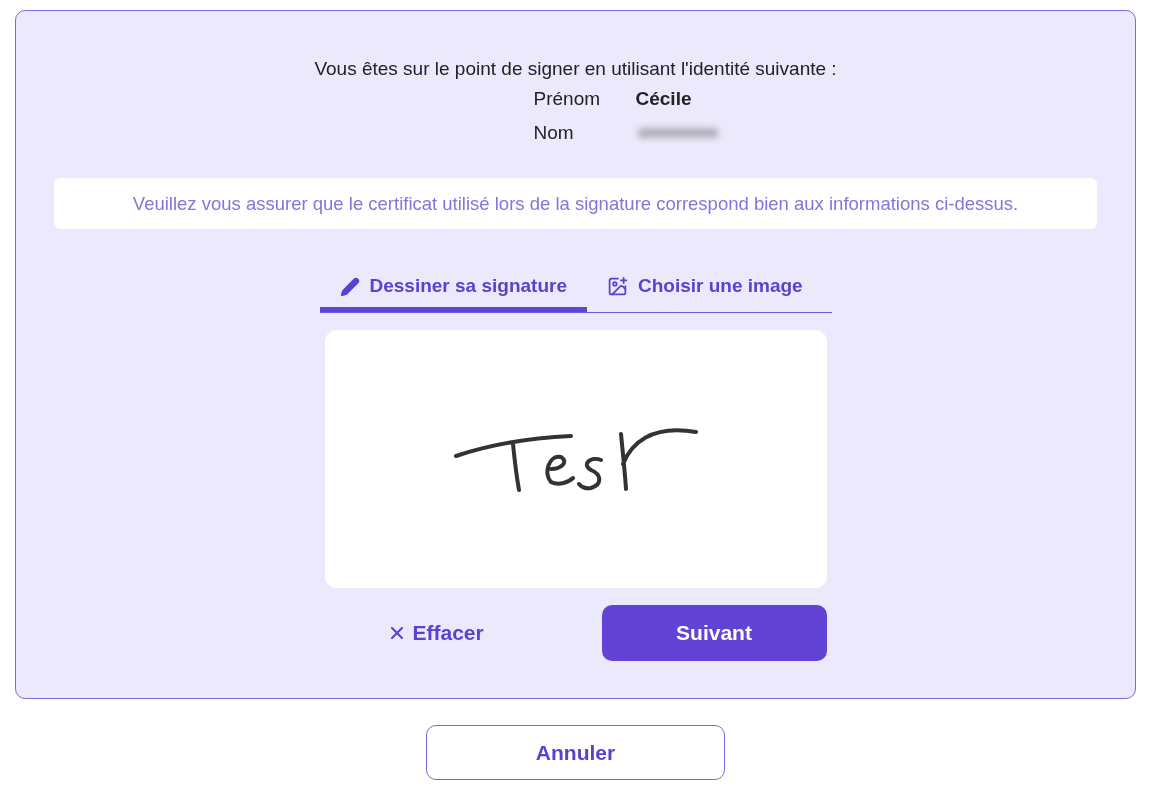 The width and height of the screenshot is (1151, 791). I want to click on next-button: Suivant, so click(714, 633).